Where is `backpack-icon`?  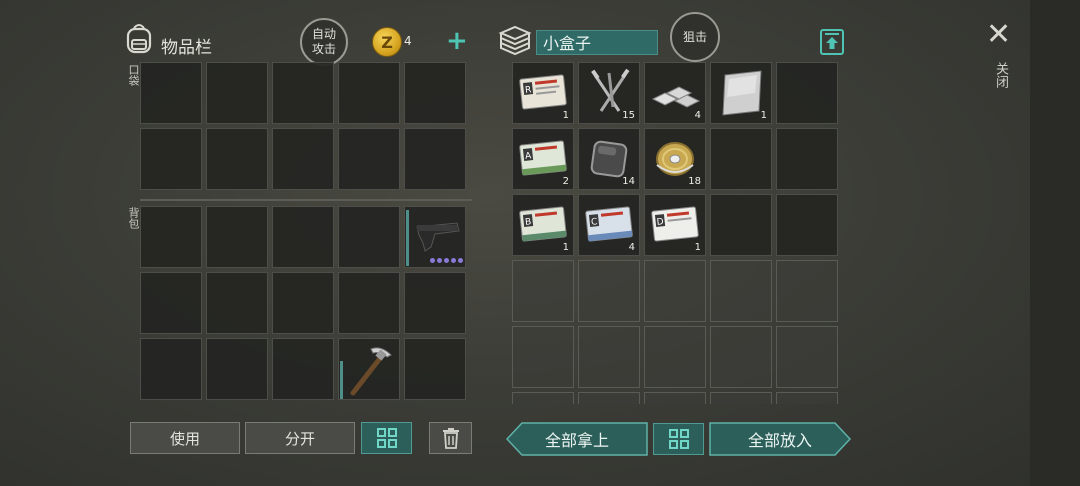 backpack-icon is located at coordinates (139, 38).